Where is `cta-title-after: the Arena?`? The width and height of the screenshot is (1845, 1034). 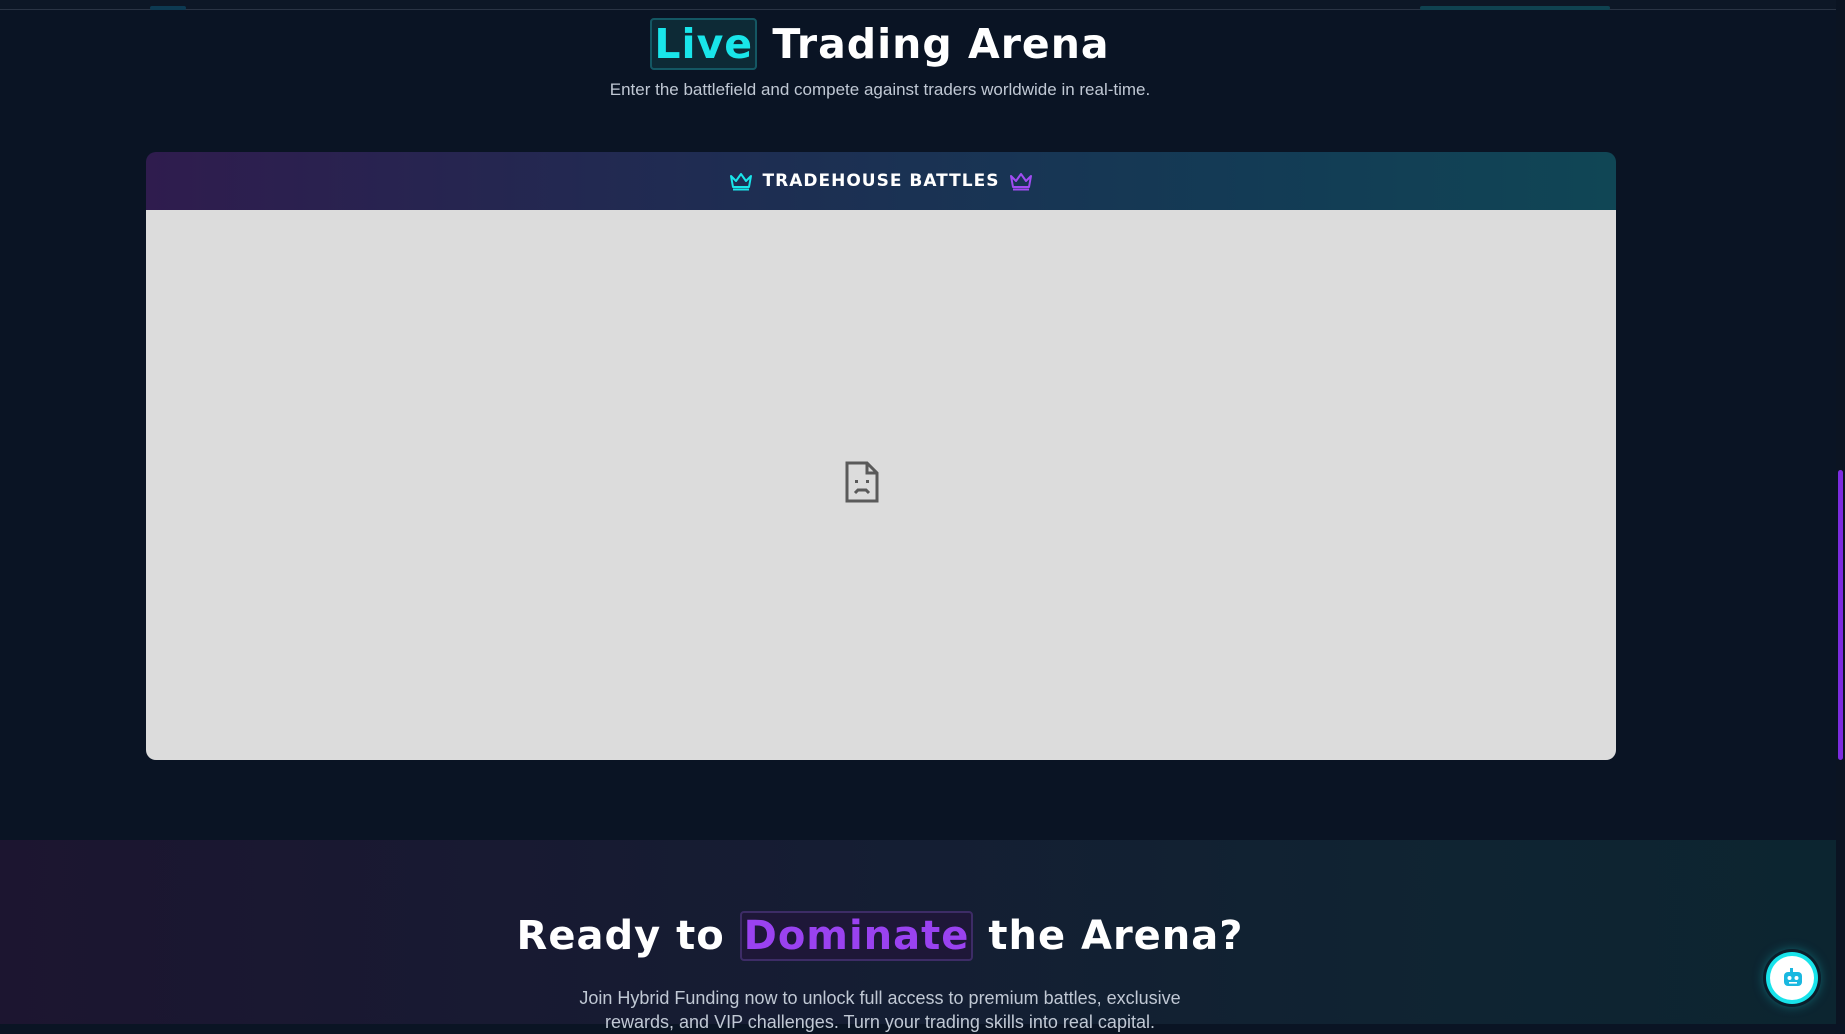 cta-title-after: the Arena? is located at coordinates (1116, 936).